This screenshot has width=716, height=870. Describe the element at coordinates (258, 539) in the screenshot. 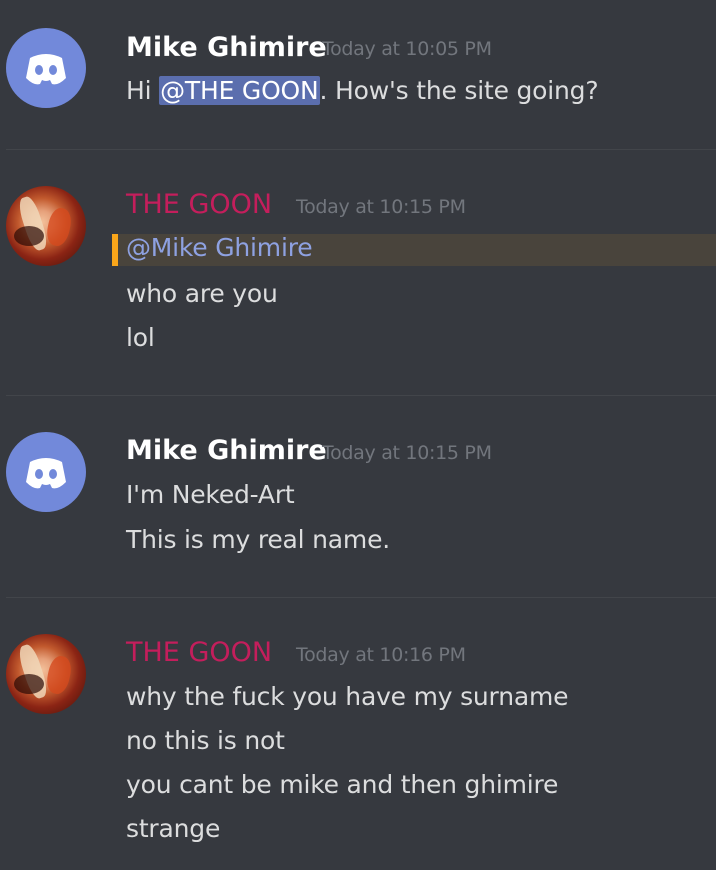

I see `message-line: This is my real name.` at that location.